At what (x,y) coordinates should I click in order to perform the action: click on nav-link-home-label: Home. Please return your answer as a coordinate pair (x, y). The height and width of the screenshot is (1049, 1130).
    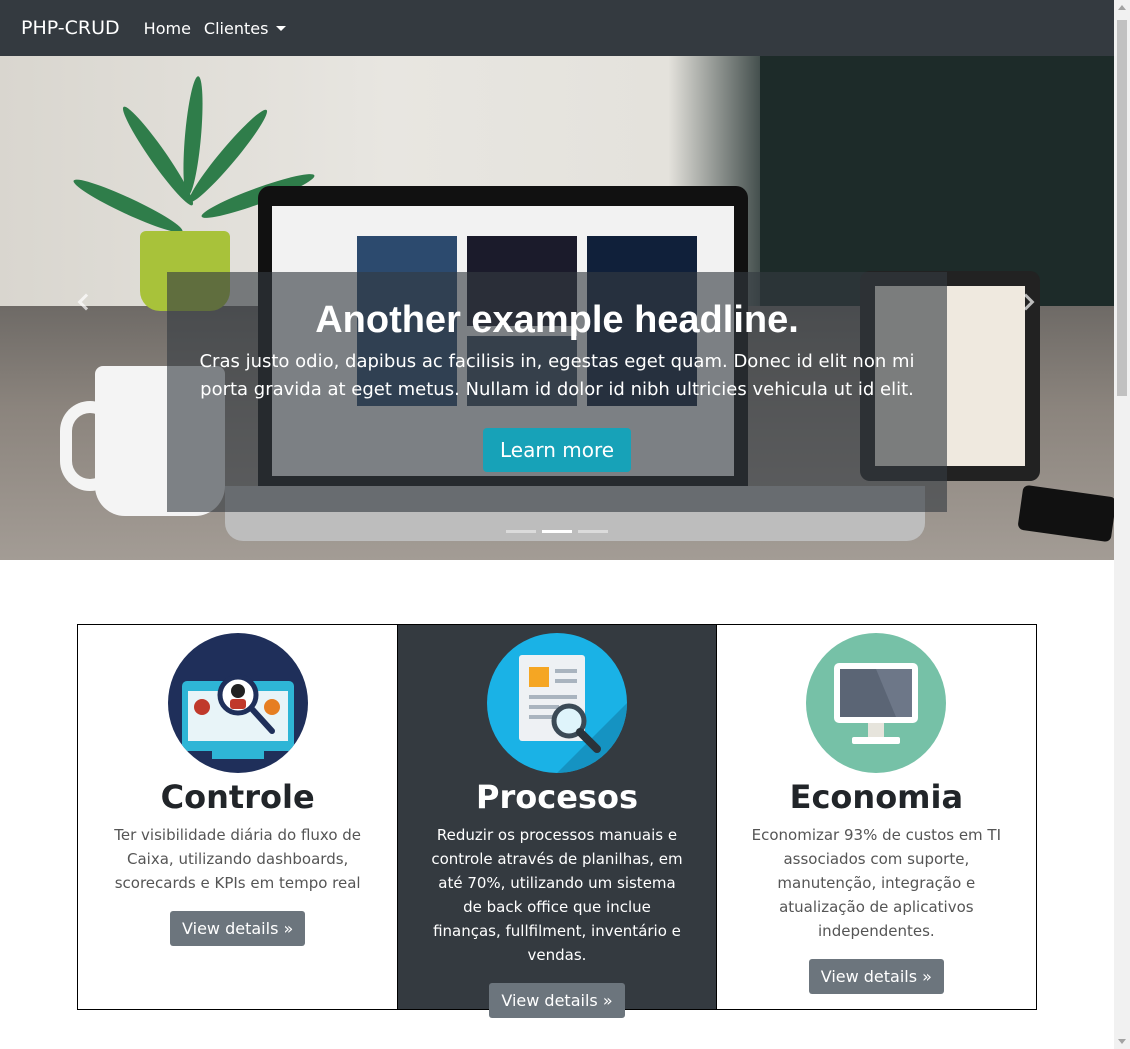
    Looking at the image, I should click on (167, 28).